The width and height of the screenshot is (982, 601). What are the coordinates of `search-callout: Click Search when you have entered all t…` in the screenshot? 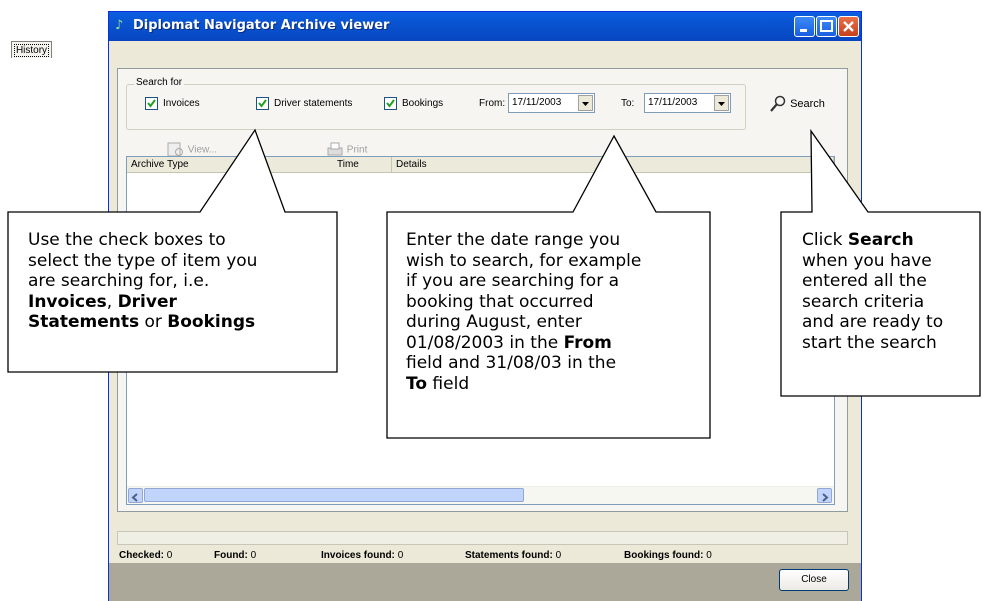 It's located at (873, 291).